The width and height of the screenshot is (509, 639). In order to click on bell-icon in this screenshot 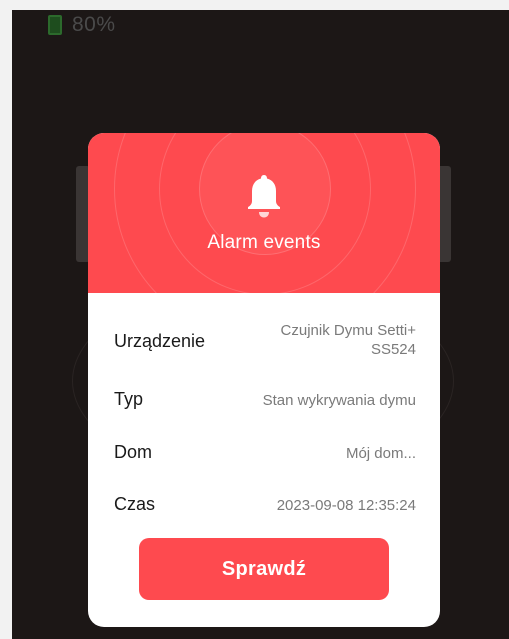, I will do `click(264, 196)`.